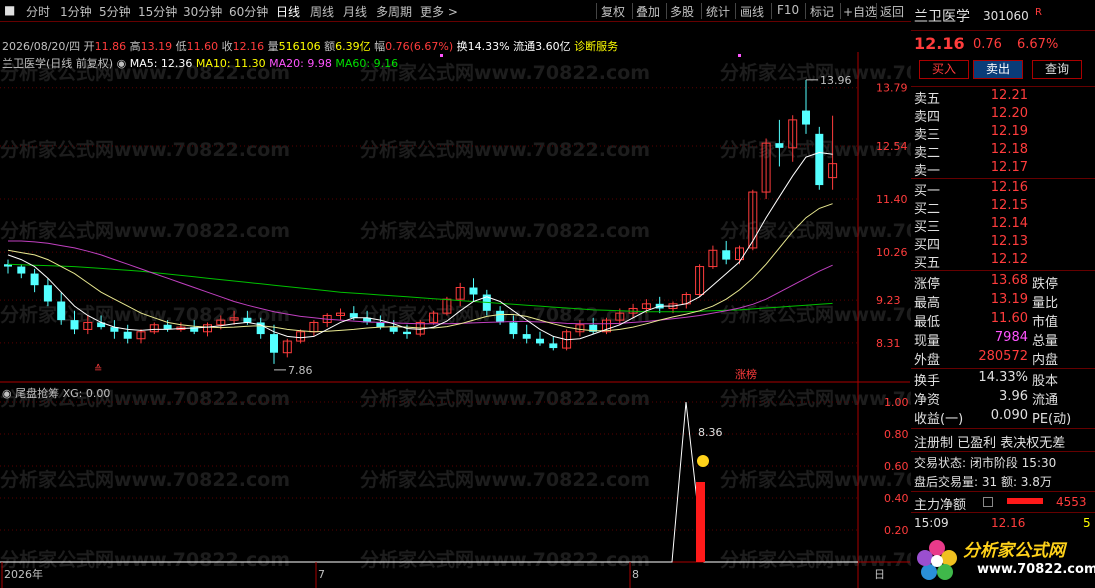 The width and height of the screenshot is (1095, 588). Describe the element at coordinates (927, 153) in the screenshot. I see `quote-row-label: 卖二` at that location.